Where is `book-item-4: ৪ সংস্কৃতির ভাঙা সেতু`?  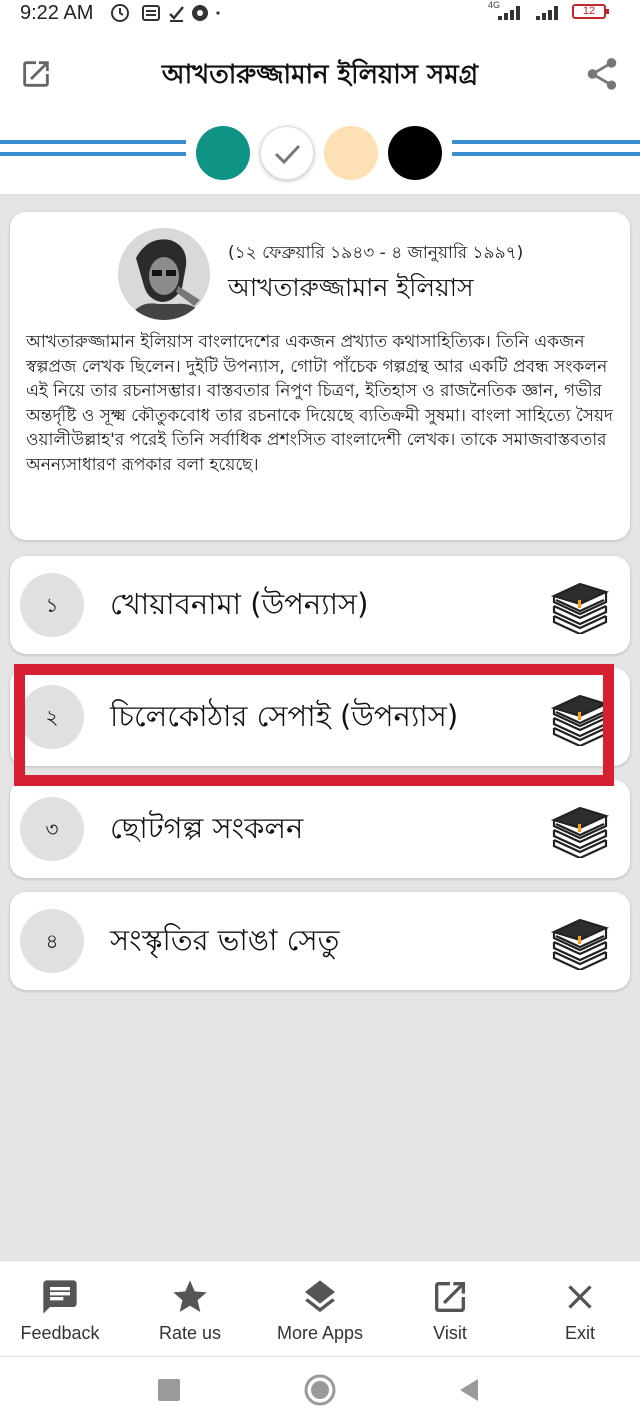
book-item-4: ৪ সংস্কৃতির ভাঙা সেতু is located at coordinates (320, 941).